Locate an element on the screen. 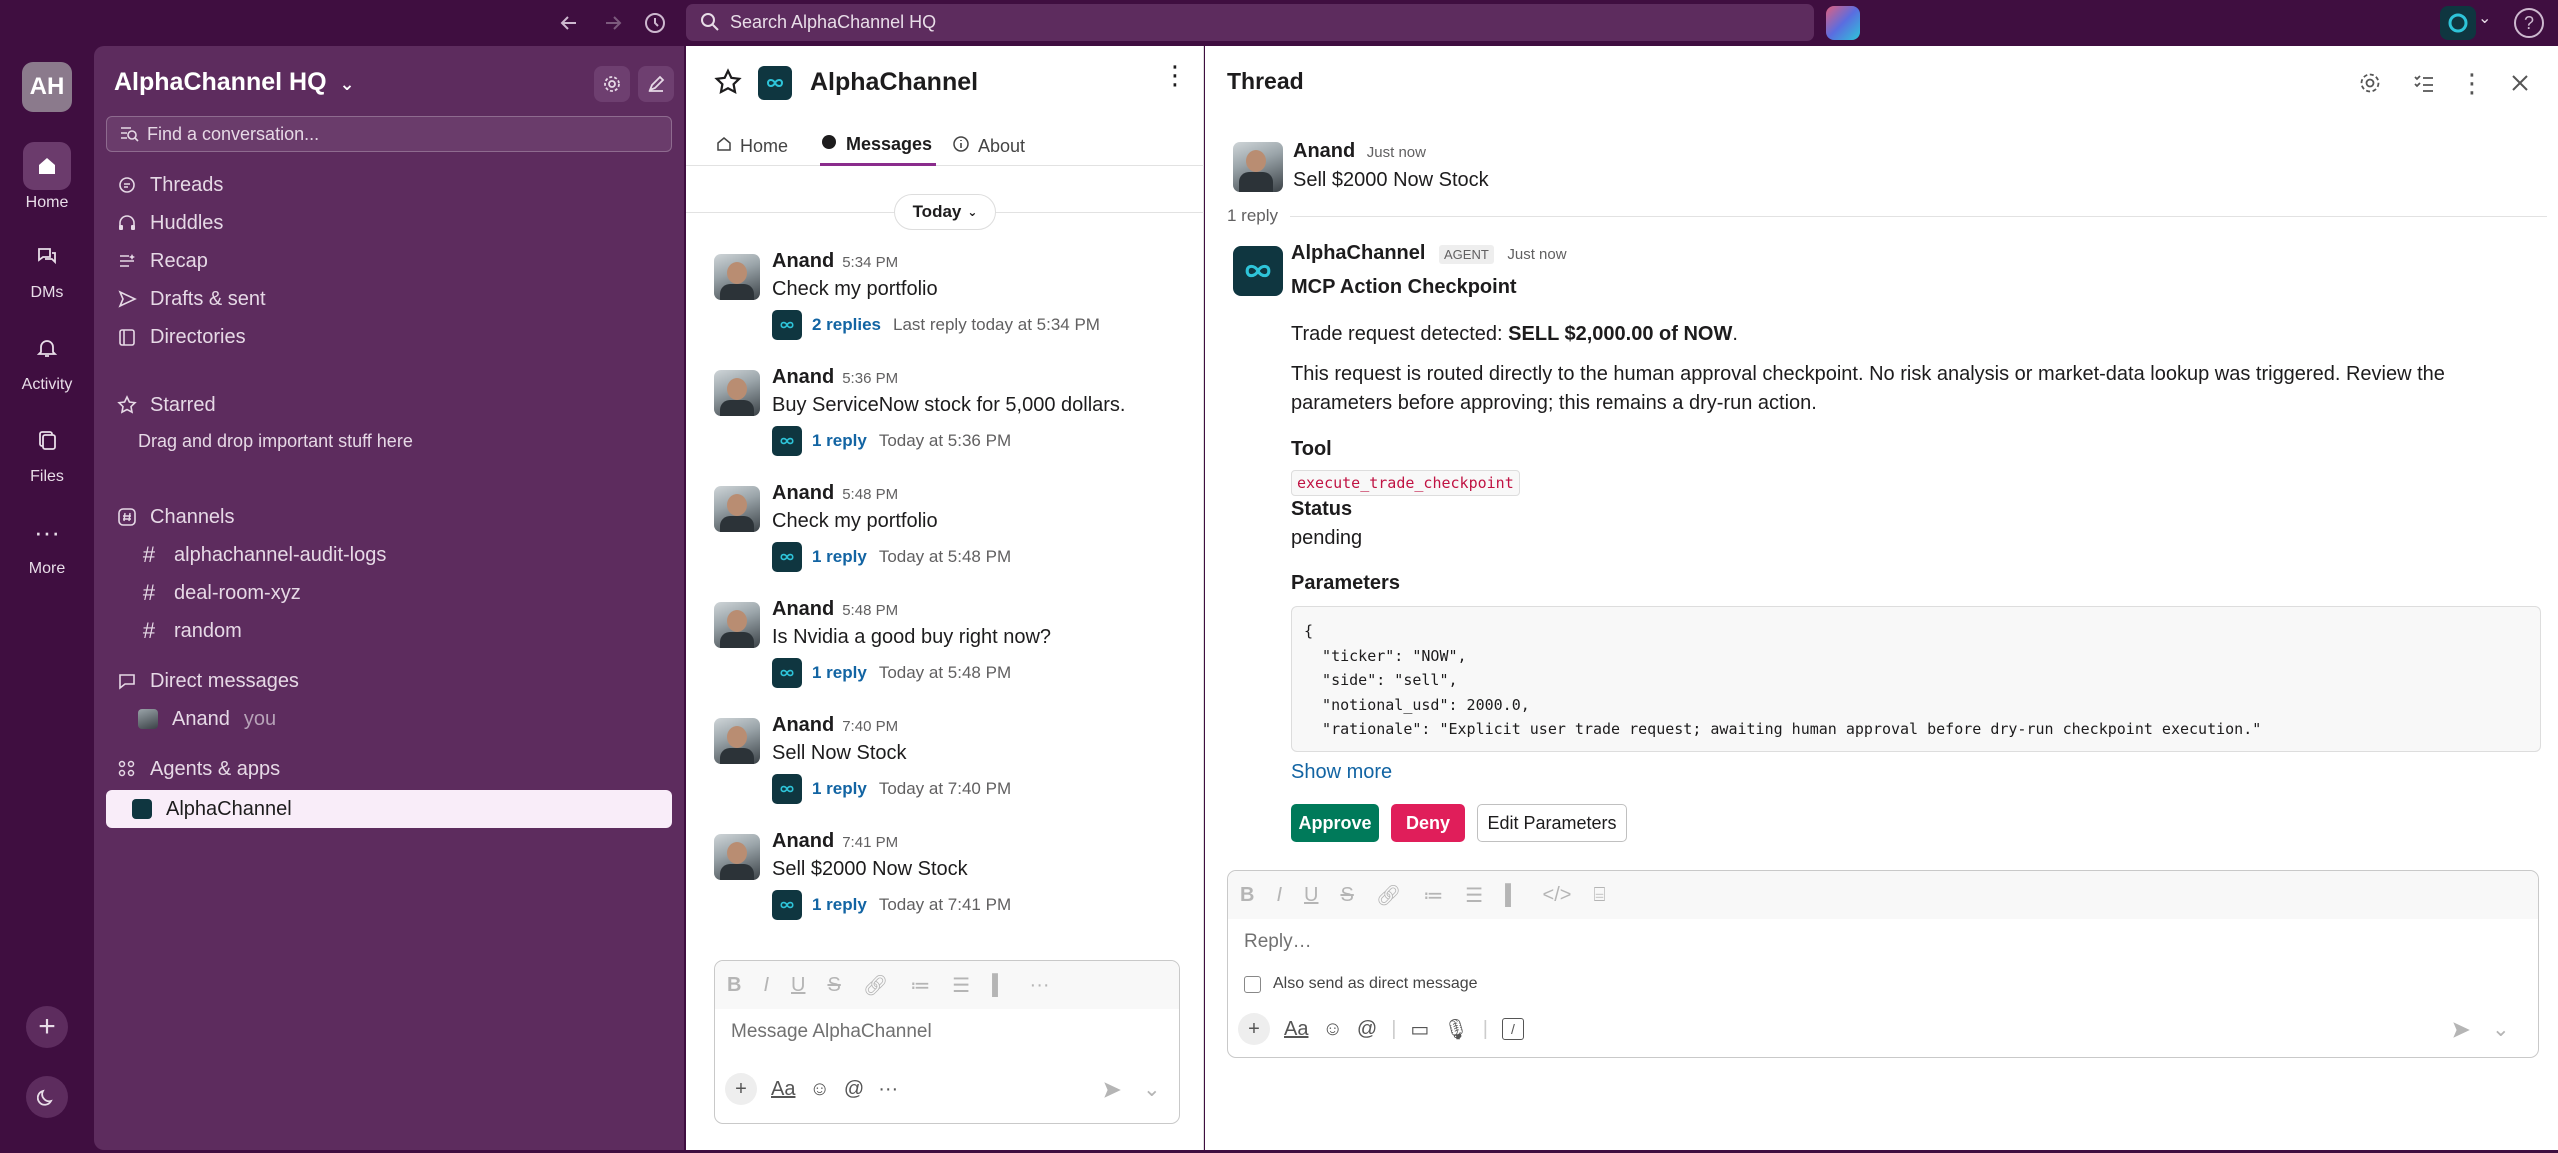 Image resolution: width=2558 pixels, height=1153 pixels. history-clock-icon is located at coordinates (655, 23).